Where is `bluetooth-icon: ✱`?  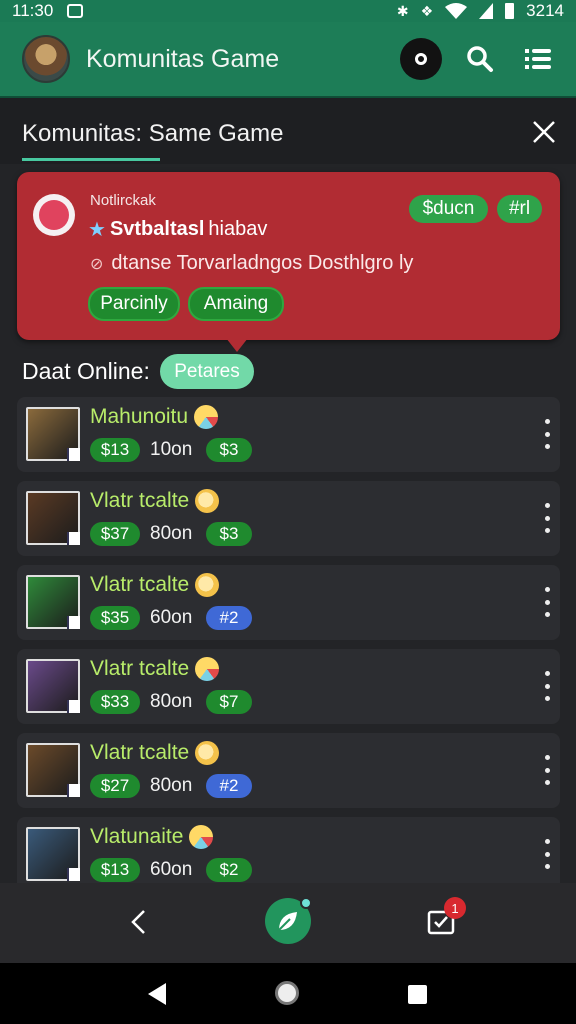
bluetooth-icon: ✱ is located at coordinates (402, 10).